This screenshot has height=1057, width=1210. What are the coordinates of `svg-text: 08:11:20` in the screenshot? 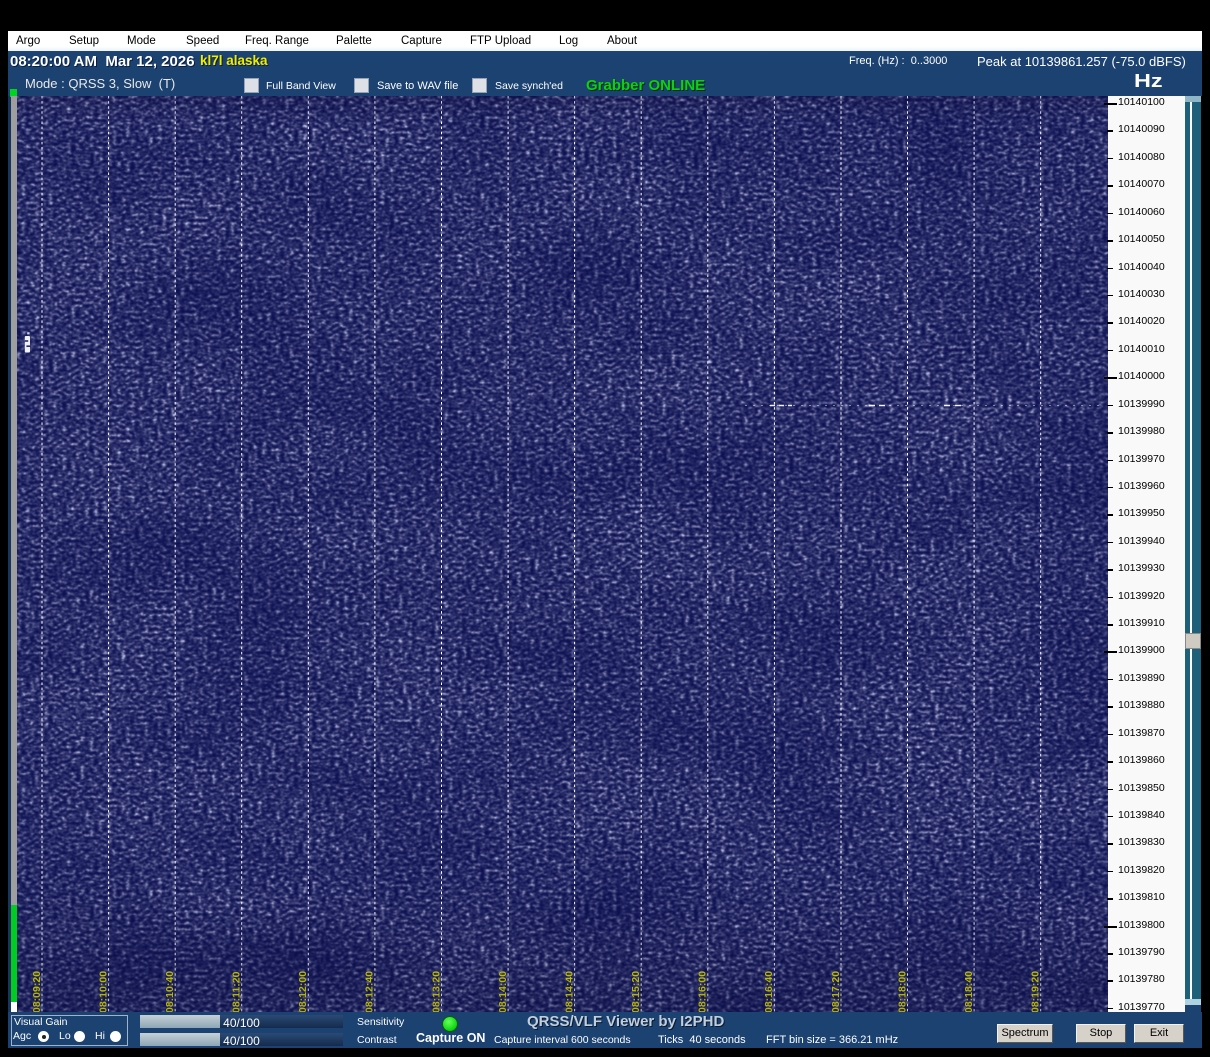 It's located at (237, 991).